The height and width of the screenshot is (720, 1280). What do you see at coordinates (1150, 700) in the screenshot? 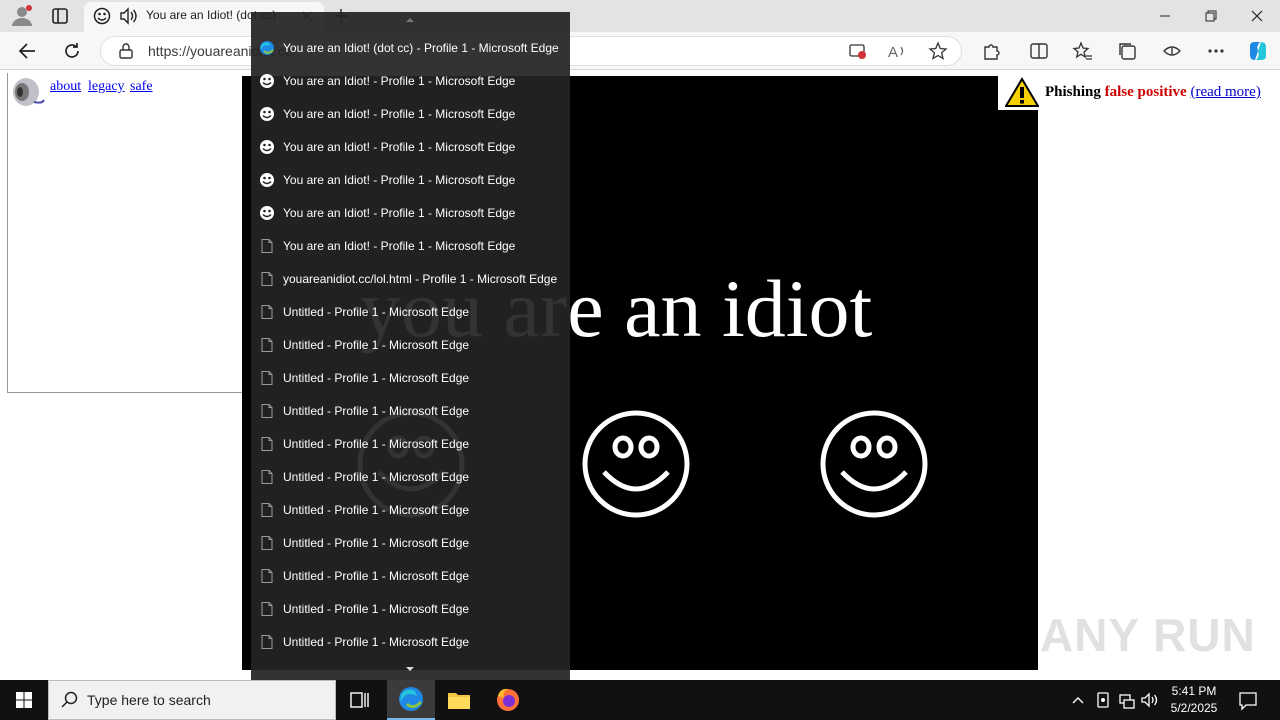
I see `volume-icon` at bounding box center [1150, 700].